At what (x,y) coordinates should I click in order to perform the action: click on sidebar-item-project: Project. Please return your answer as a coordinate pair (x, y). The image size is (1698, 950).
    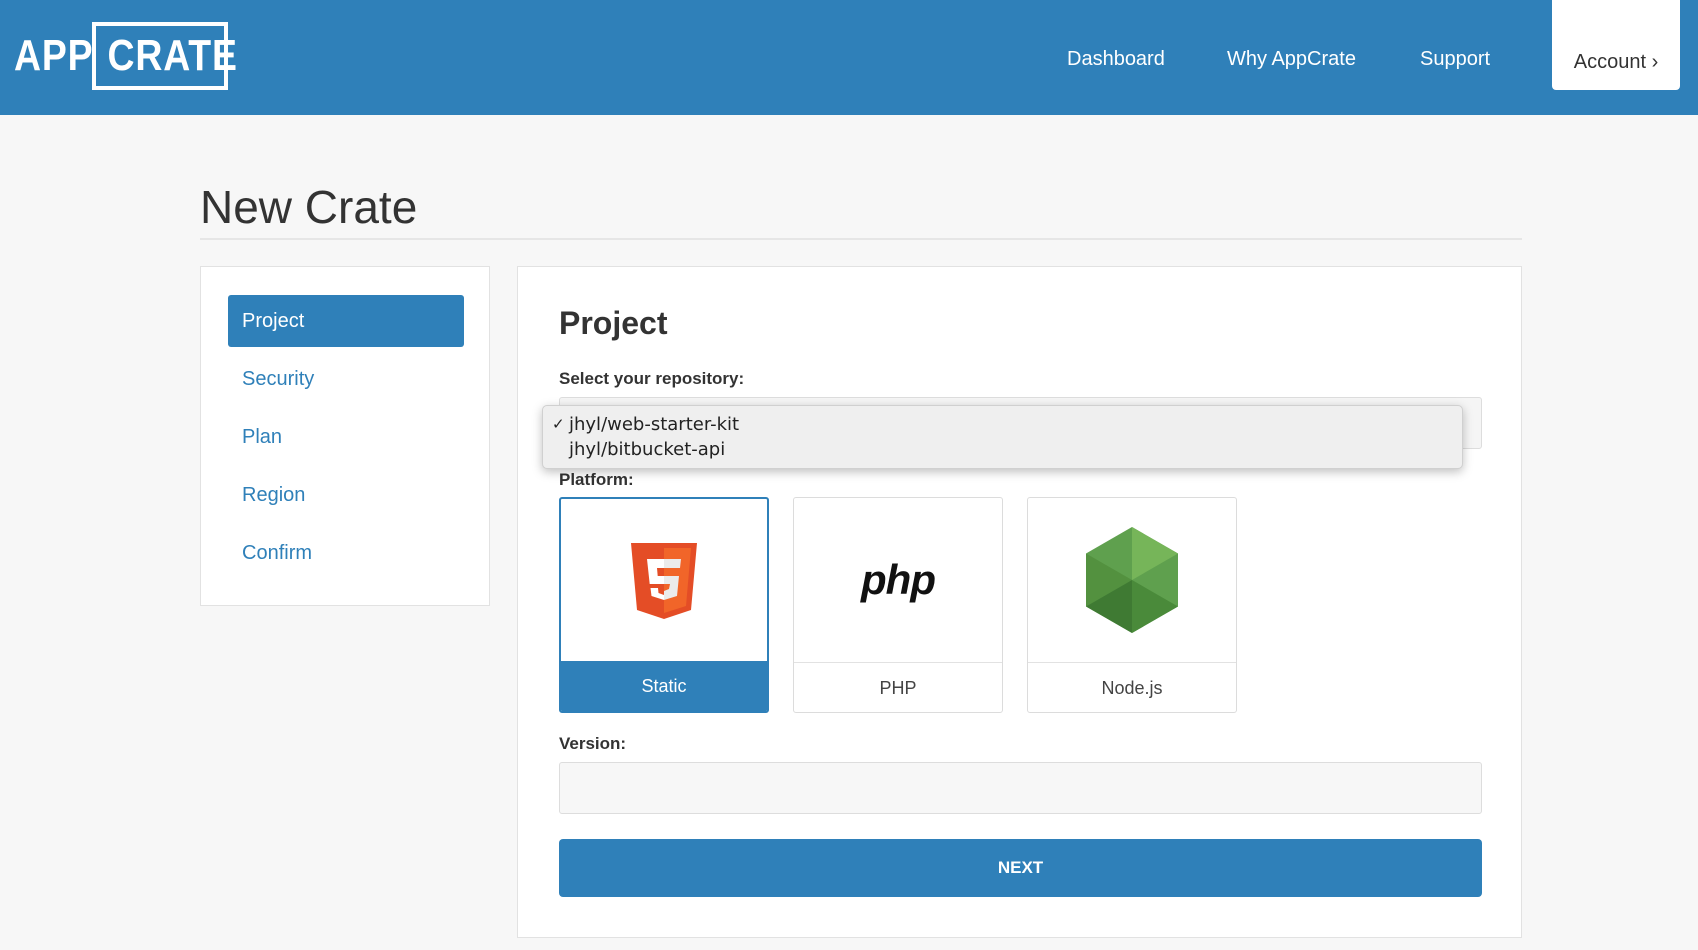
    Looking at the image, I should click on (346, 321).